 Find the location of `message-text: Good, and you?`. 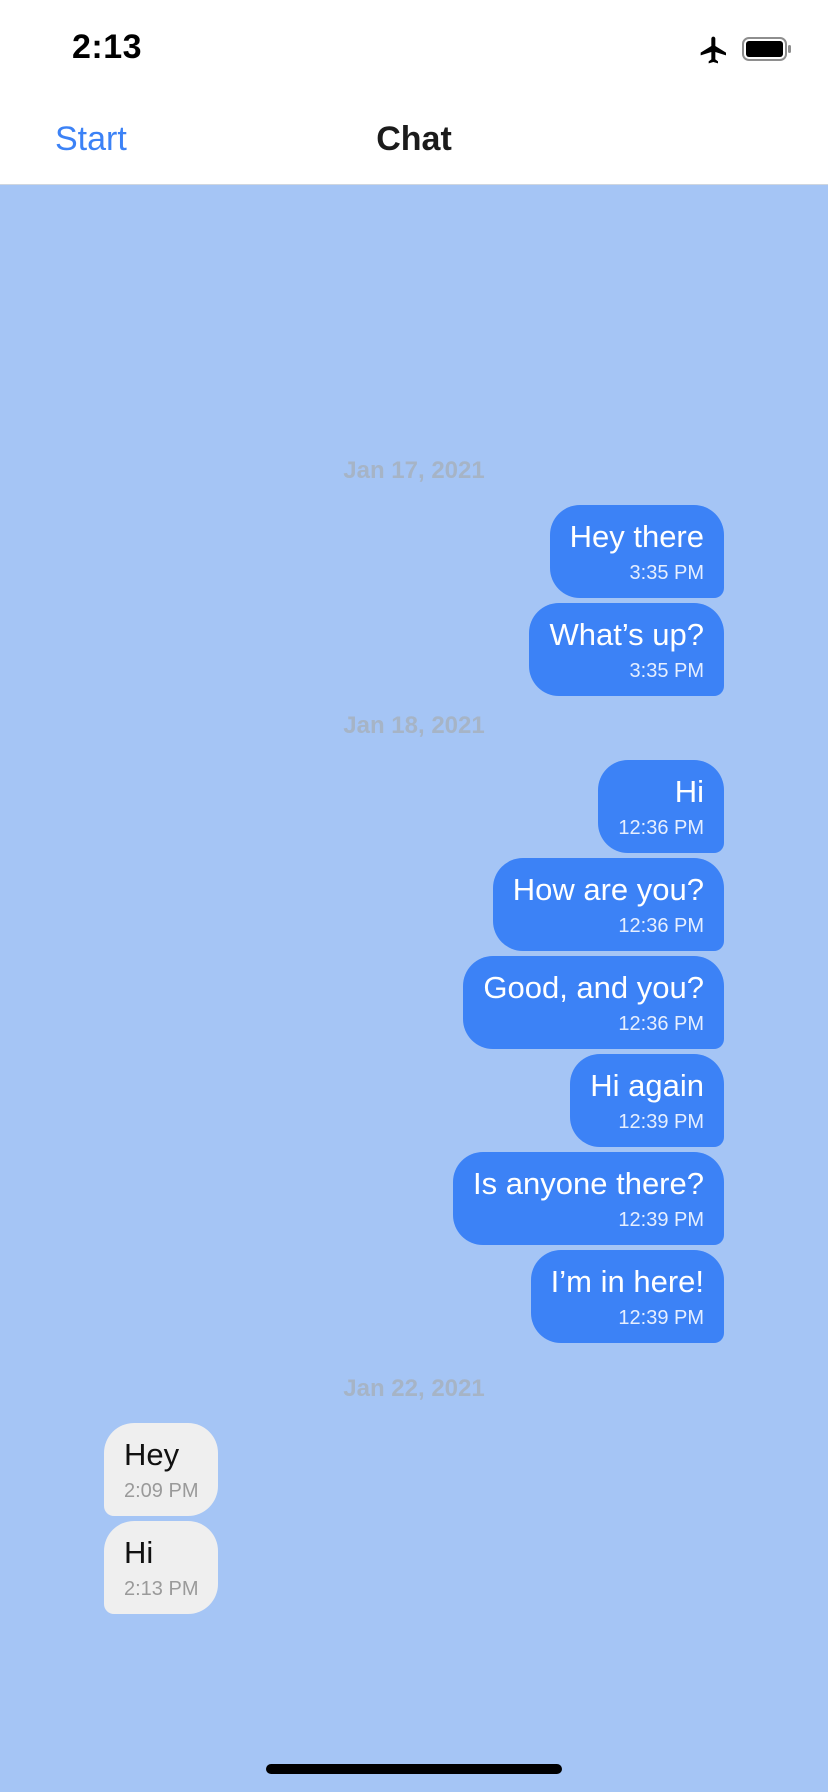

message-text: Good, and you? is located at coordinates (593, 987).